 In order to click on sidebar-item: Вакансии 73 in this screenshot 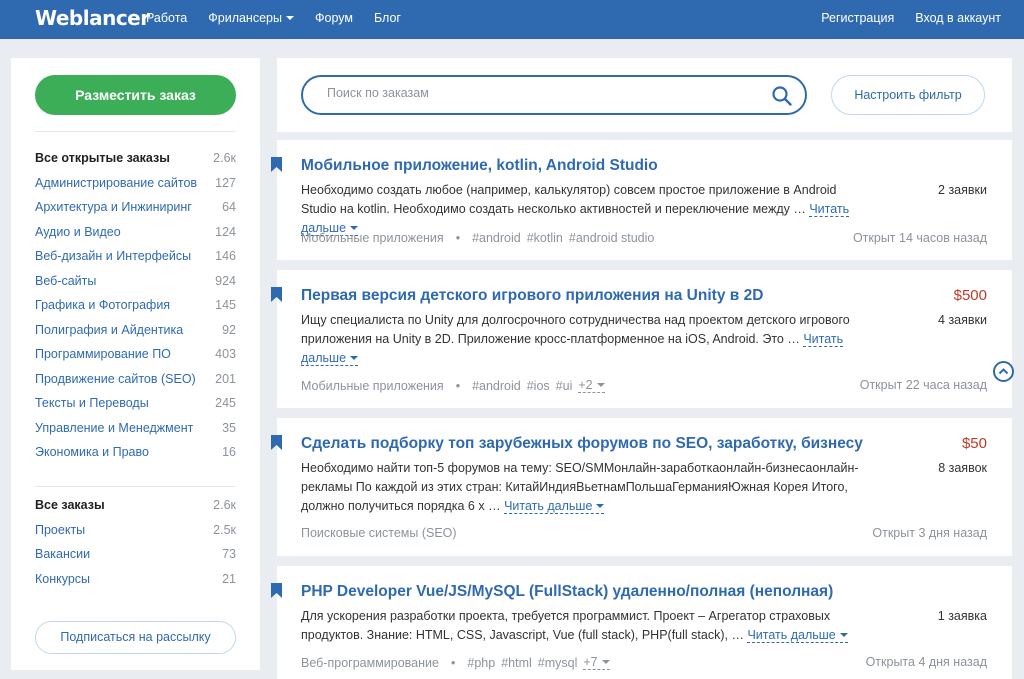, I will do `click(135, 554)`.